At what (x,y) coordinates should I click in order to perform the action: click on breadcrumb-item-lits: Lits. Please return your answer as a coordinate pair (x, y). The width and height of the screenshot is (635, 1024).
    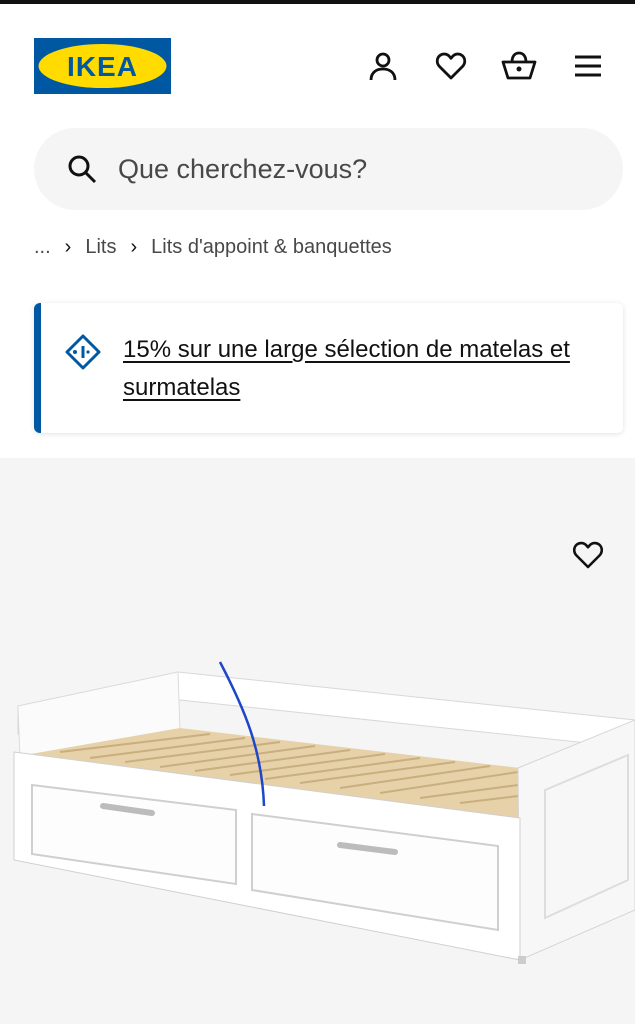
    Looking at the image, I should click on (100, 247).